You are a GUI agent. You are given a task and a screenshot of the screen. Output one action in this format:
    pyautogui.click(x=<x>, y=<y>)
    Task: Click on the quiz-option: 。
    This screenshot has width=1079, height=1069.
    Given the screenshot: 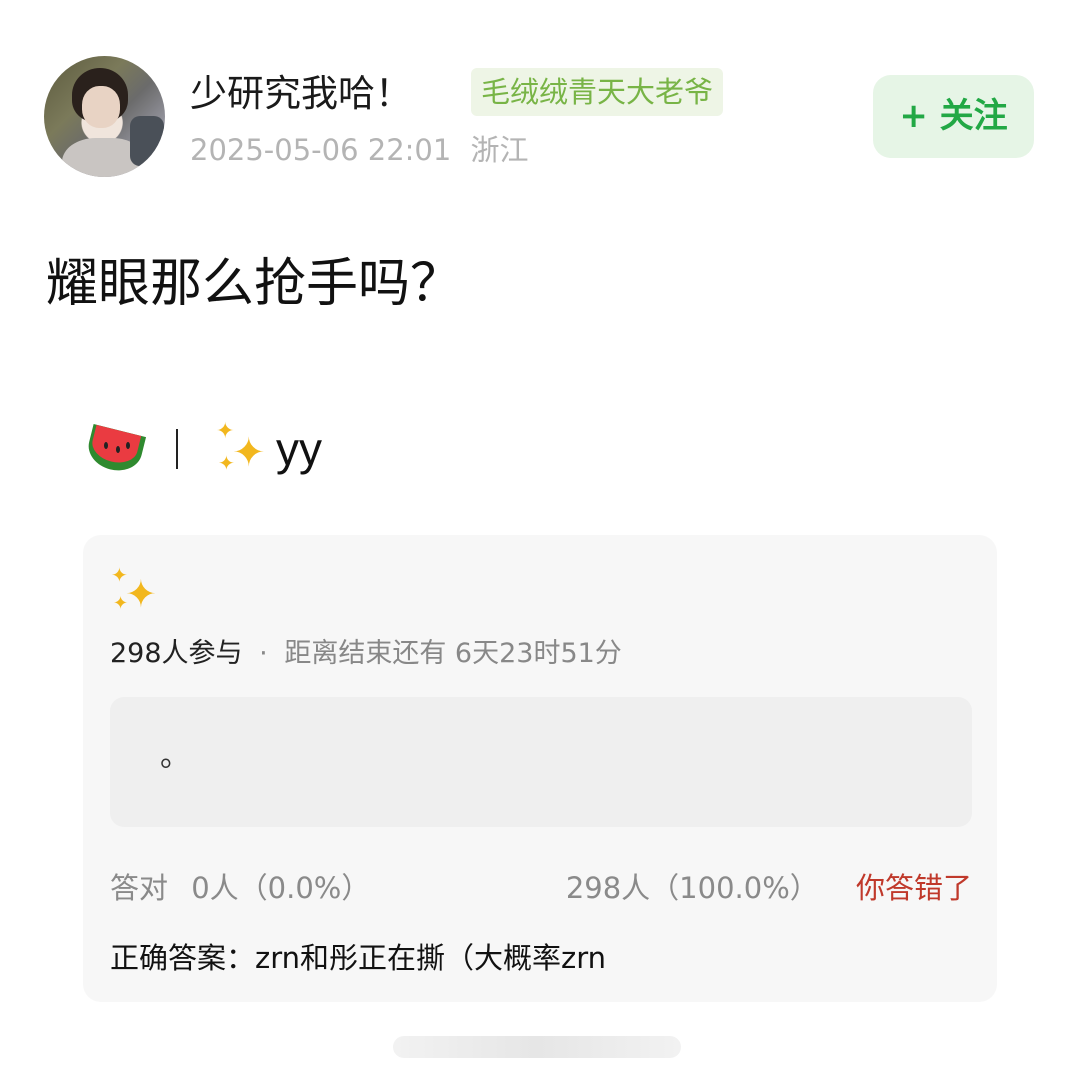 What is the action you would take?
    pyautogui.click(x=541, y=762)
    